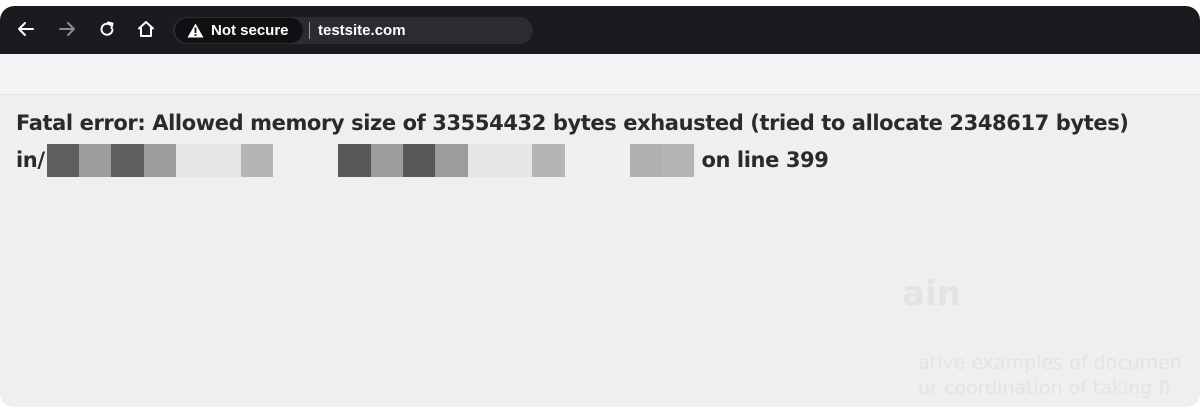 The height and width of the screenshot is (413, 1200). Describe the element at coordinates (931, 294) in the screenshot. I see `background-heading: ain` at that location.